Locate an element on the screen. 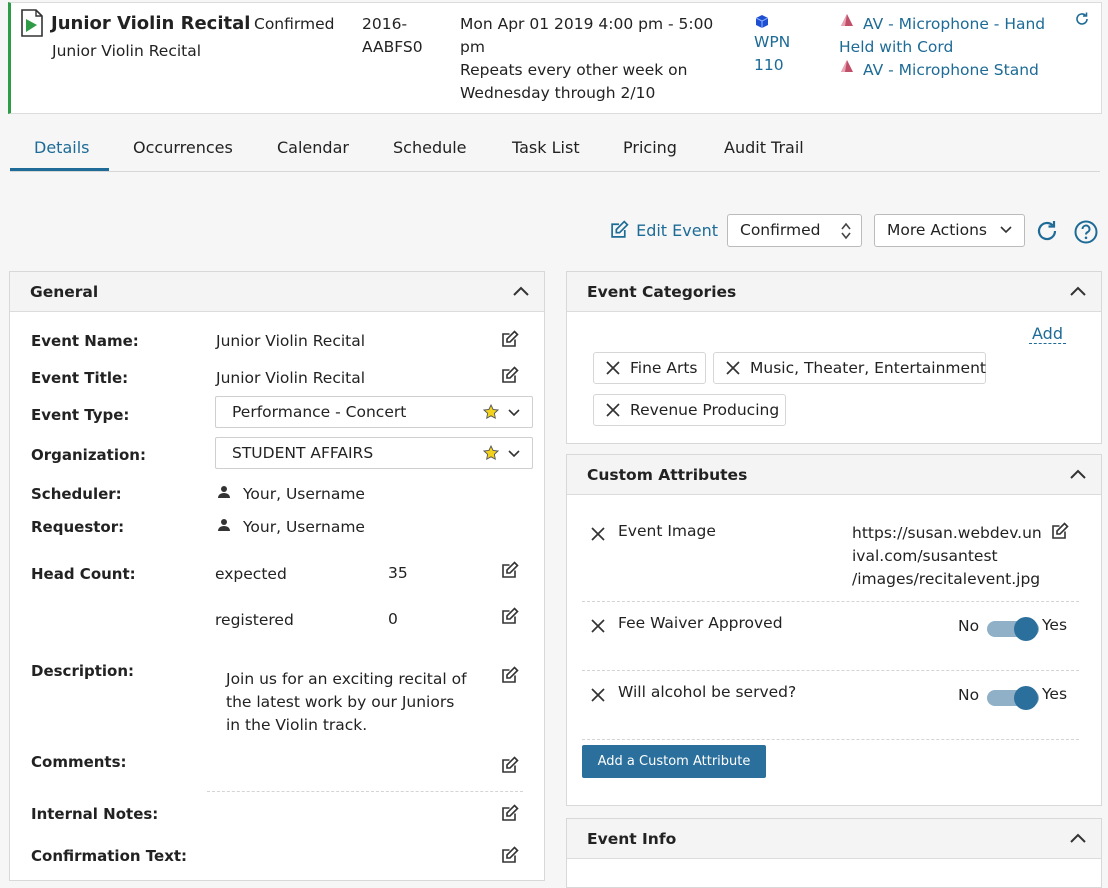 The width and height of the screenshot is (1108, 888). repeat-line: Wednesday through 2/10 is located at coordinates (558, 93).